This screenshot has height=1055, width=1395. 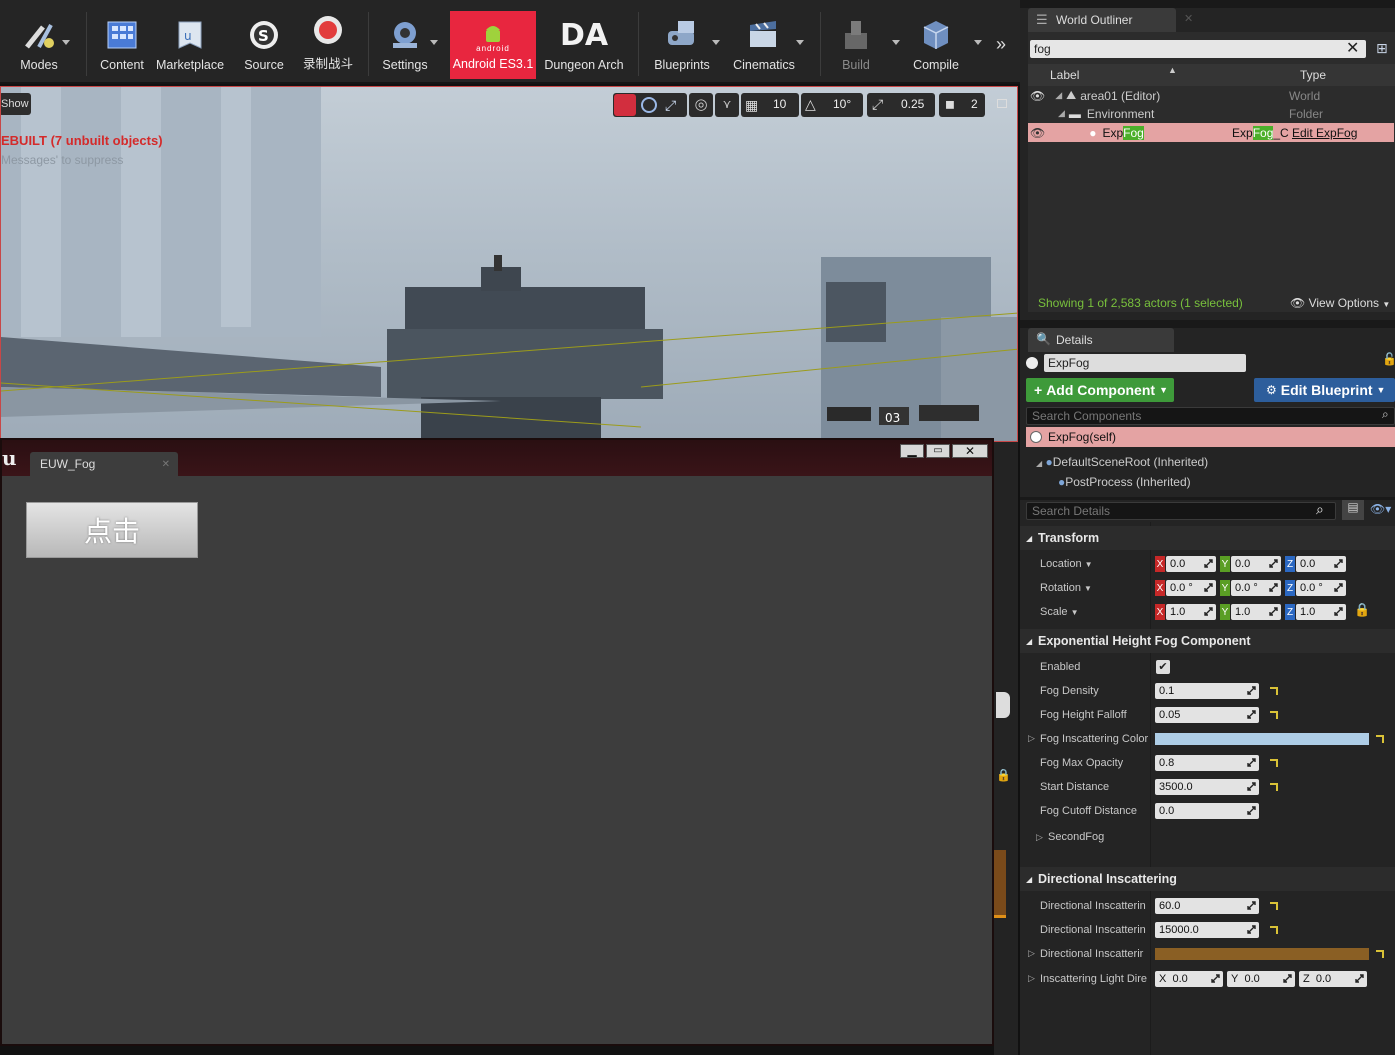 What do you see at coordinates (649, 105) in the screenshot?
I see `rotate-mode-icon` at bounding box center [649, 105].